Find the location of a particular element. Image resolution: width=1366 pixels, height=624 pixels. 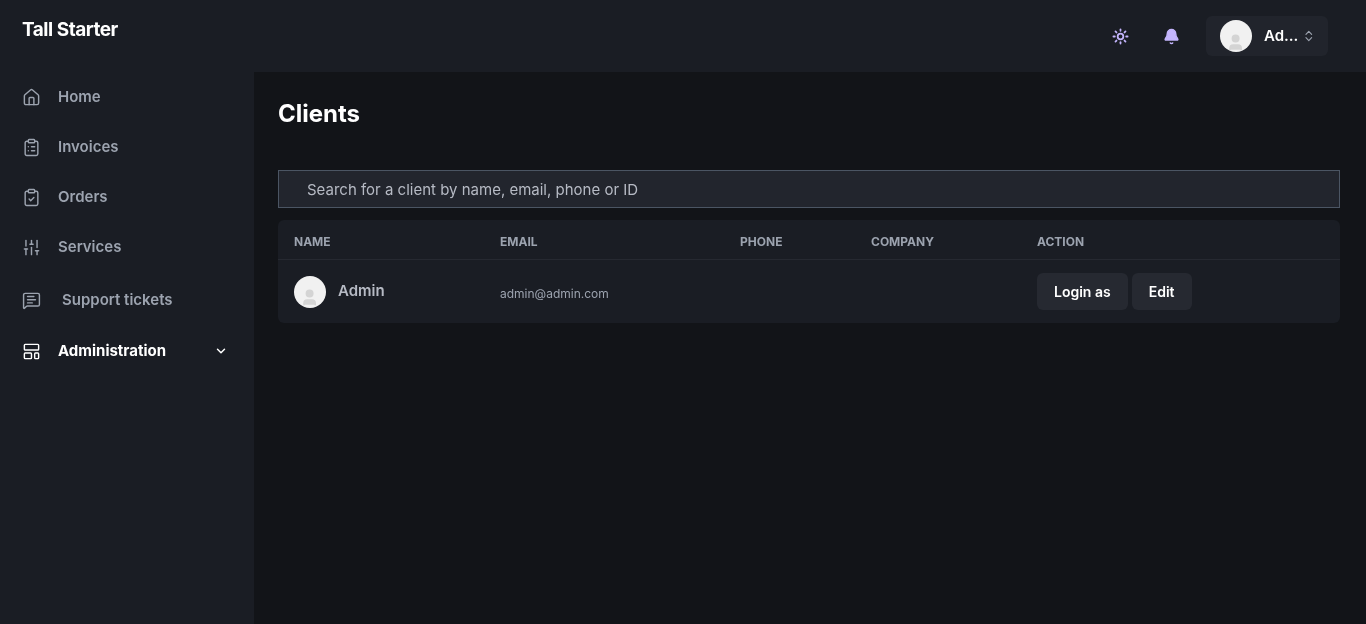

page-title: Clients is located at coordinates (320, 114).